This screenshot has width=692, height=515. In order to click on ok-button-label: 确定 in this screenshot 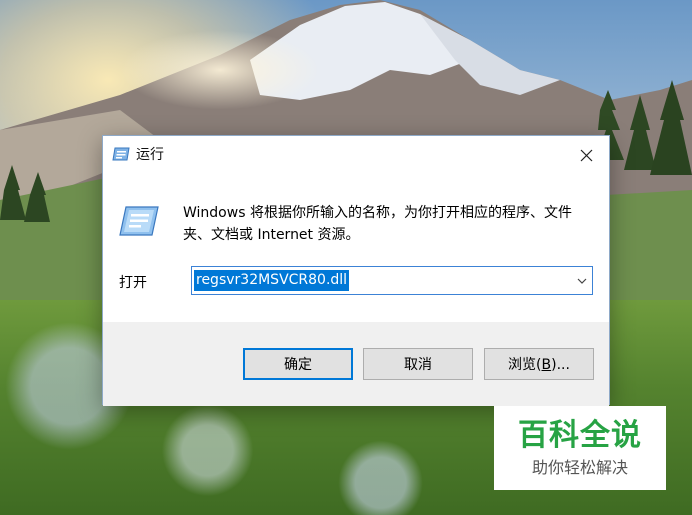, I will do `click(298, 365)`.